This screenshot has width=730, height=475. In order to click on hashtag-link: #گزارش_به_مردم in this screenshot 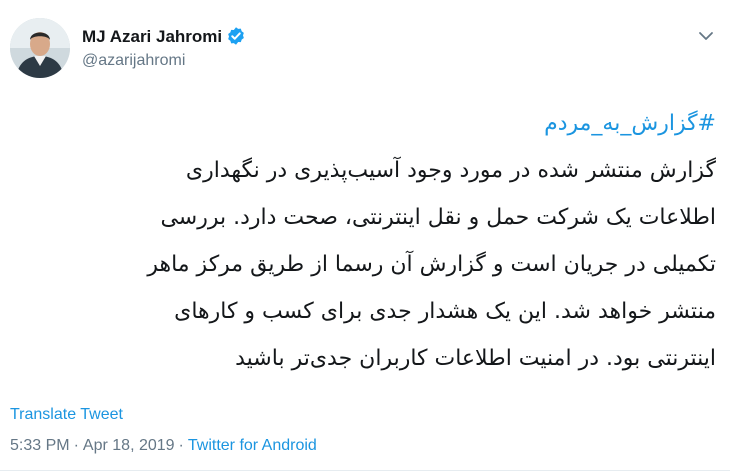, I will do `click(630, 123)`.